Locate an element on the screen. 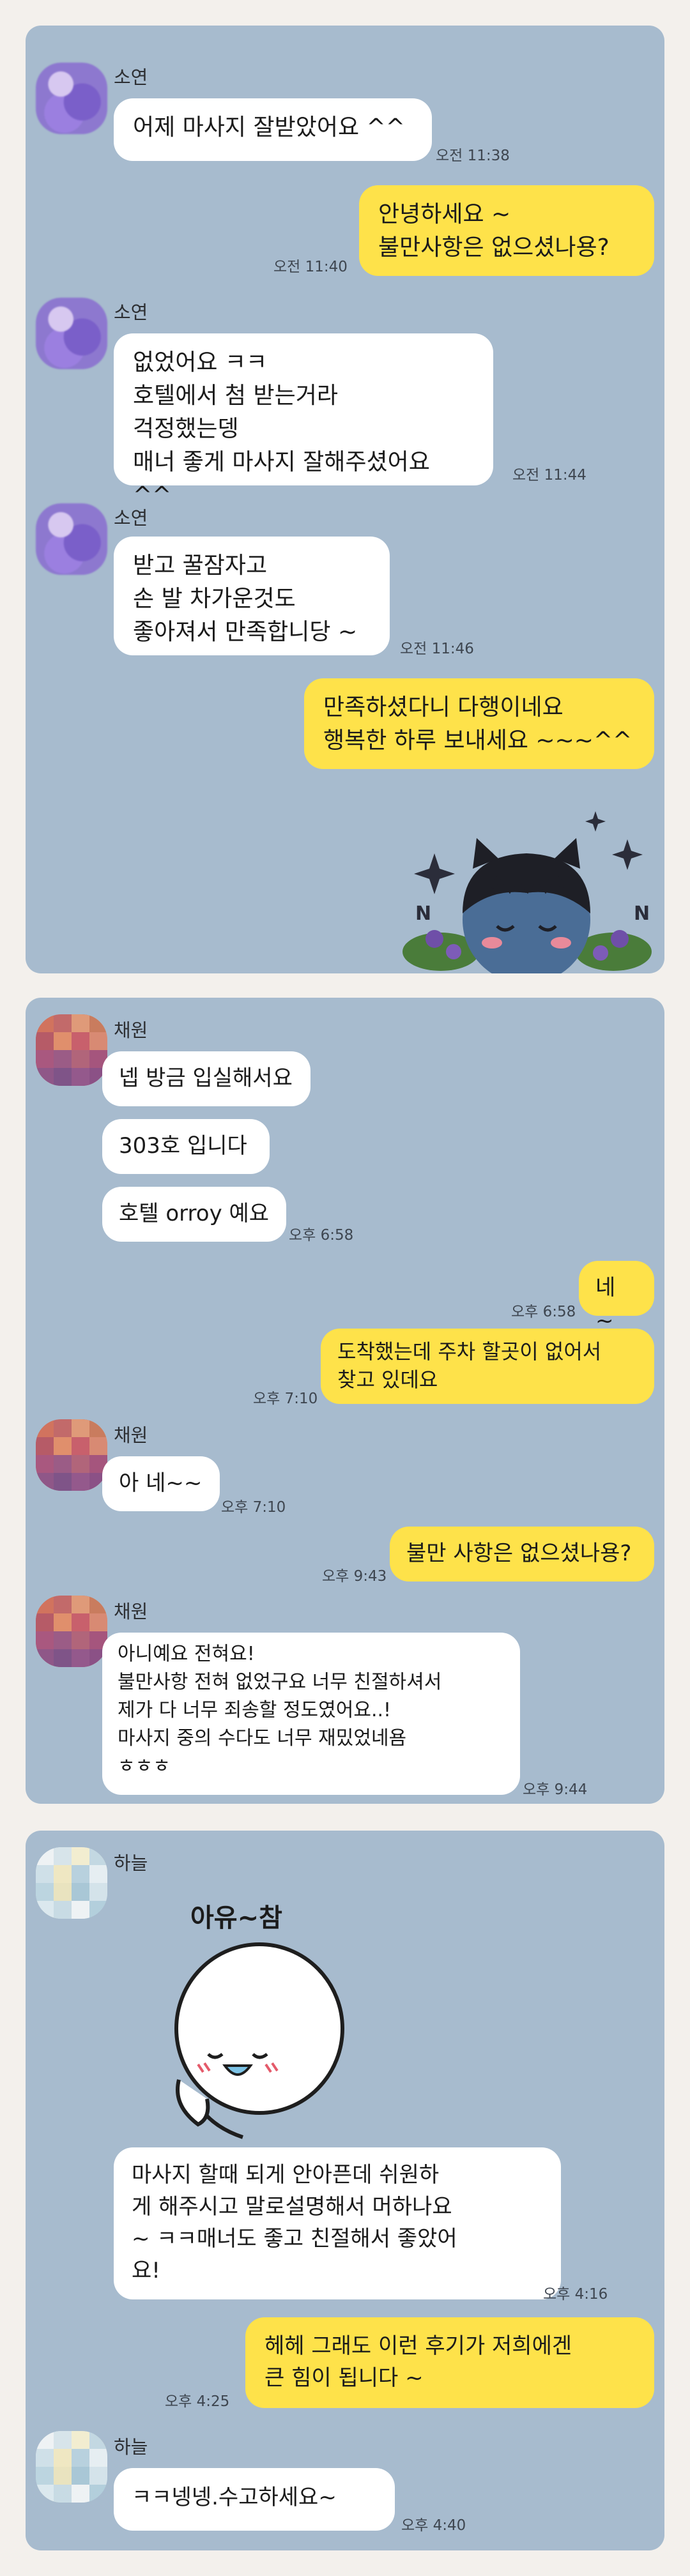 This screenshot has height=2576, width=690. message-bubble-incoming: 받고 꿀잠자고 손 발 차가운것도 좋아져서 만족합니당 ~ is located at coordinates (252, 596).